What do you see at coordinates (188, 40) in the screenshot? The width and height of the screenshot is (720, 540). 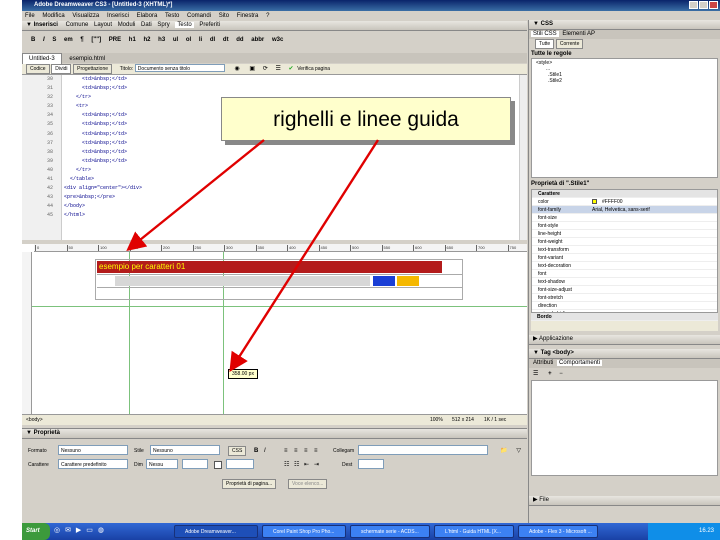 I see `tool-ol: ol` at bounding box center [188, 40].